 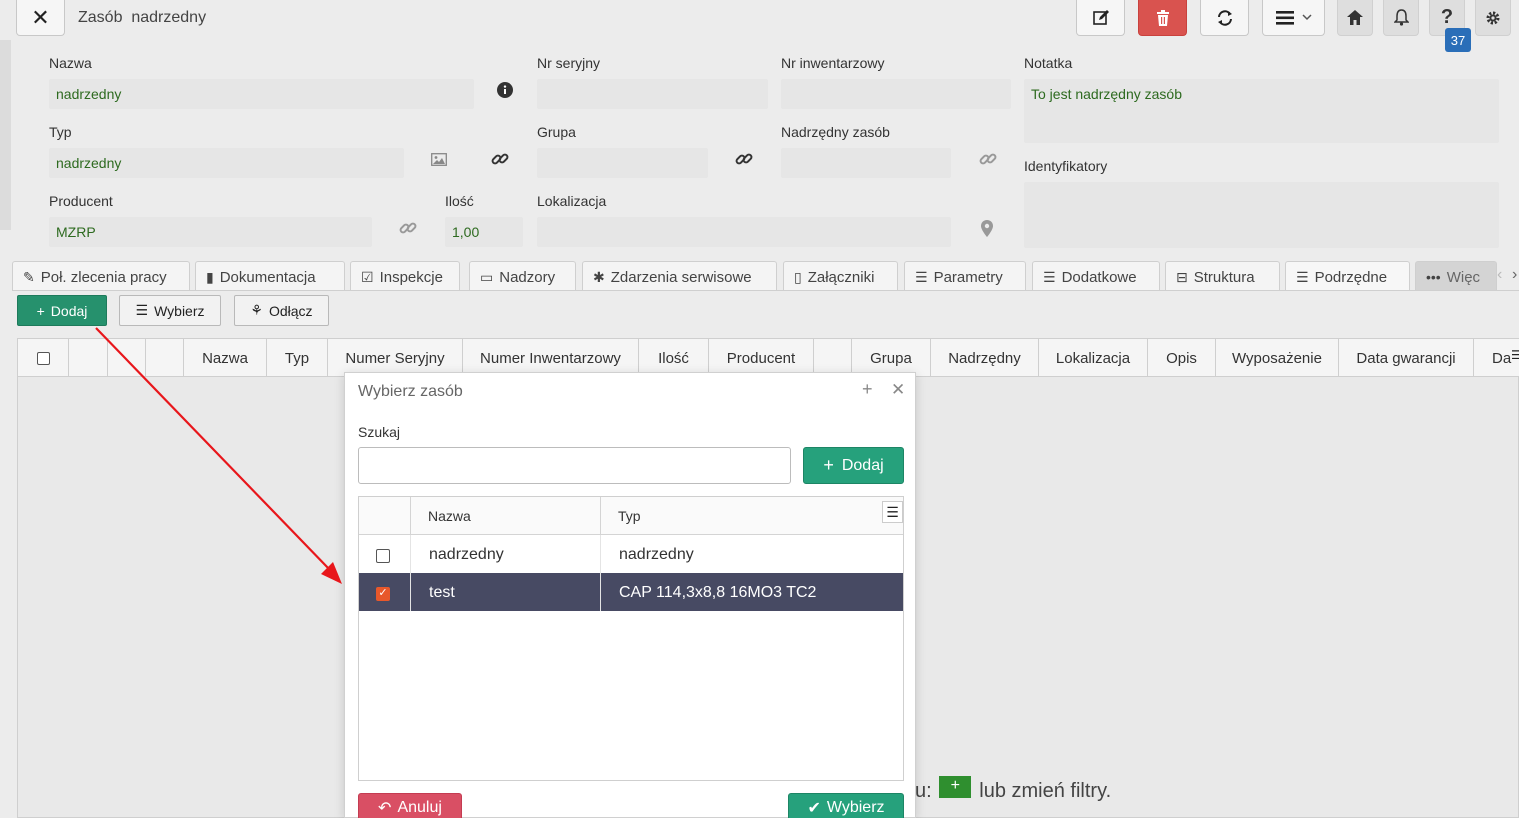 What do you see at coordinates (1182, 358) in the screenshot?
I see `grid-col-opis: Opis` at bounding box center [1182, 358].